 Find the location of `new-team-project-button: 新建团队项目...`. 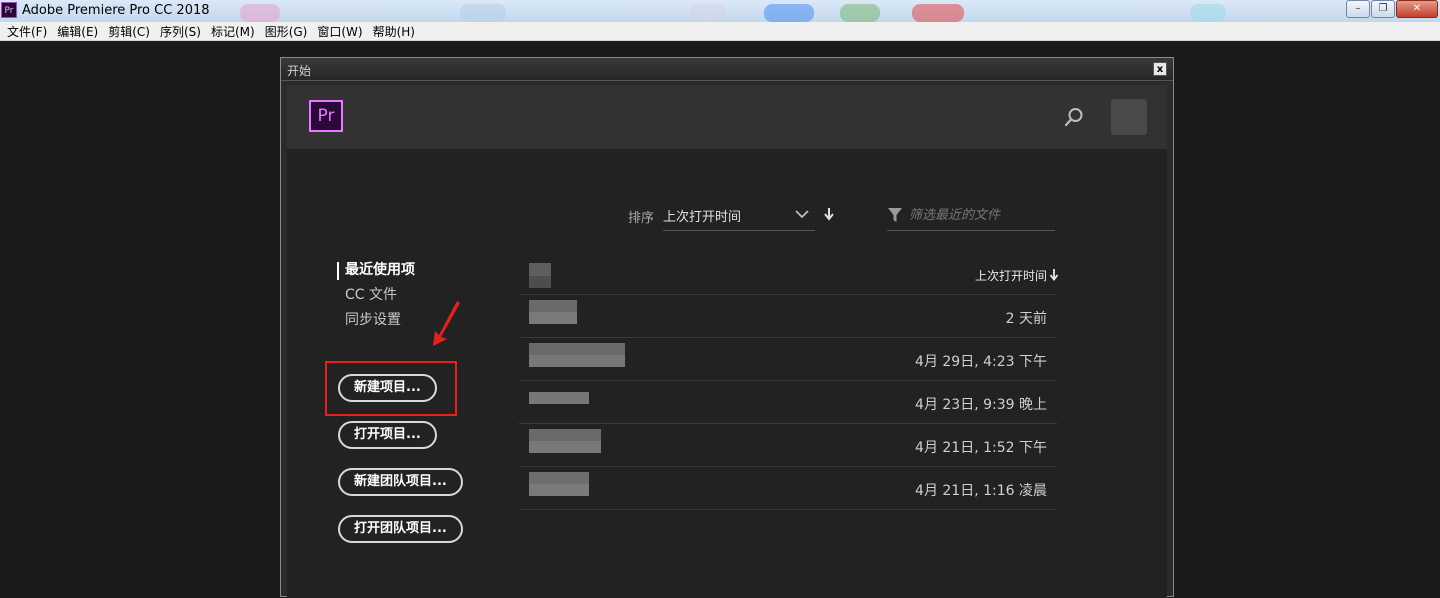

new-team-project-button: 新建团队项目... is located at coordinates (400, 482).